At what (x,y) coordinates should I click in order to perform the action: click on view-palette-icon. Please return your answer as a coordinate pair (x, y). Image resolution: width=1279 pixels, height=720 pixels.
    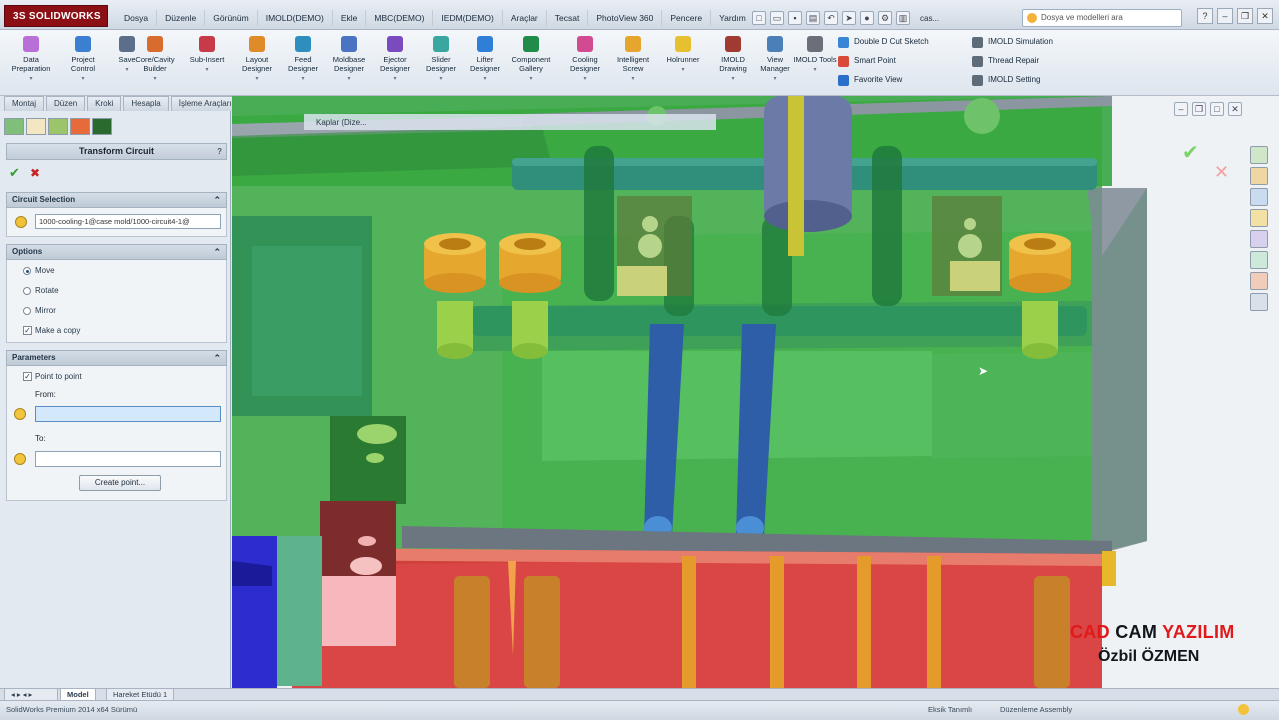
    Looking at the image, I should click on (1259, 218).